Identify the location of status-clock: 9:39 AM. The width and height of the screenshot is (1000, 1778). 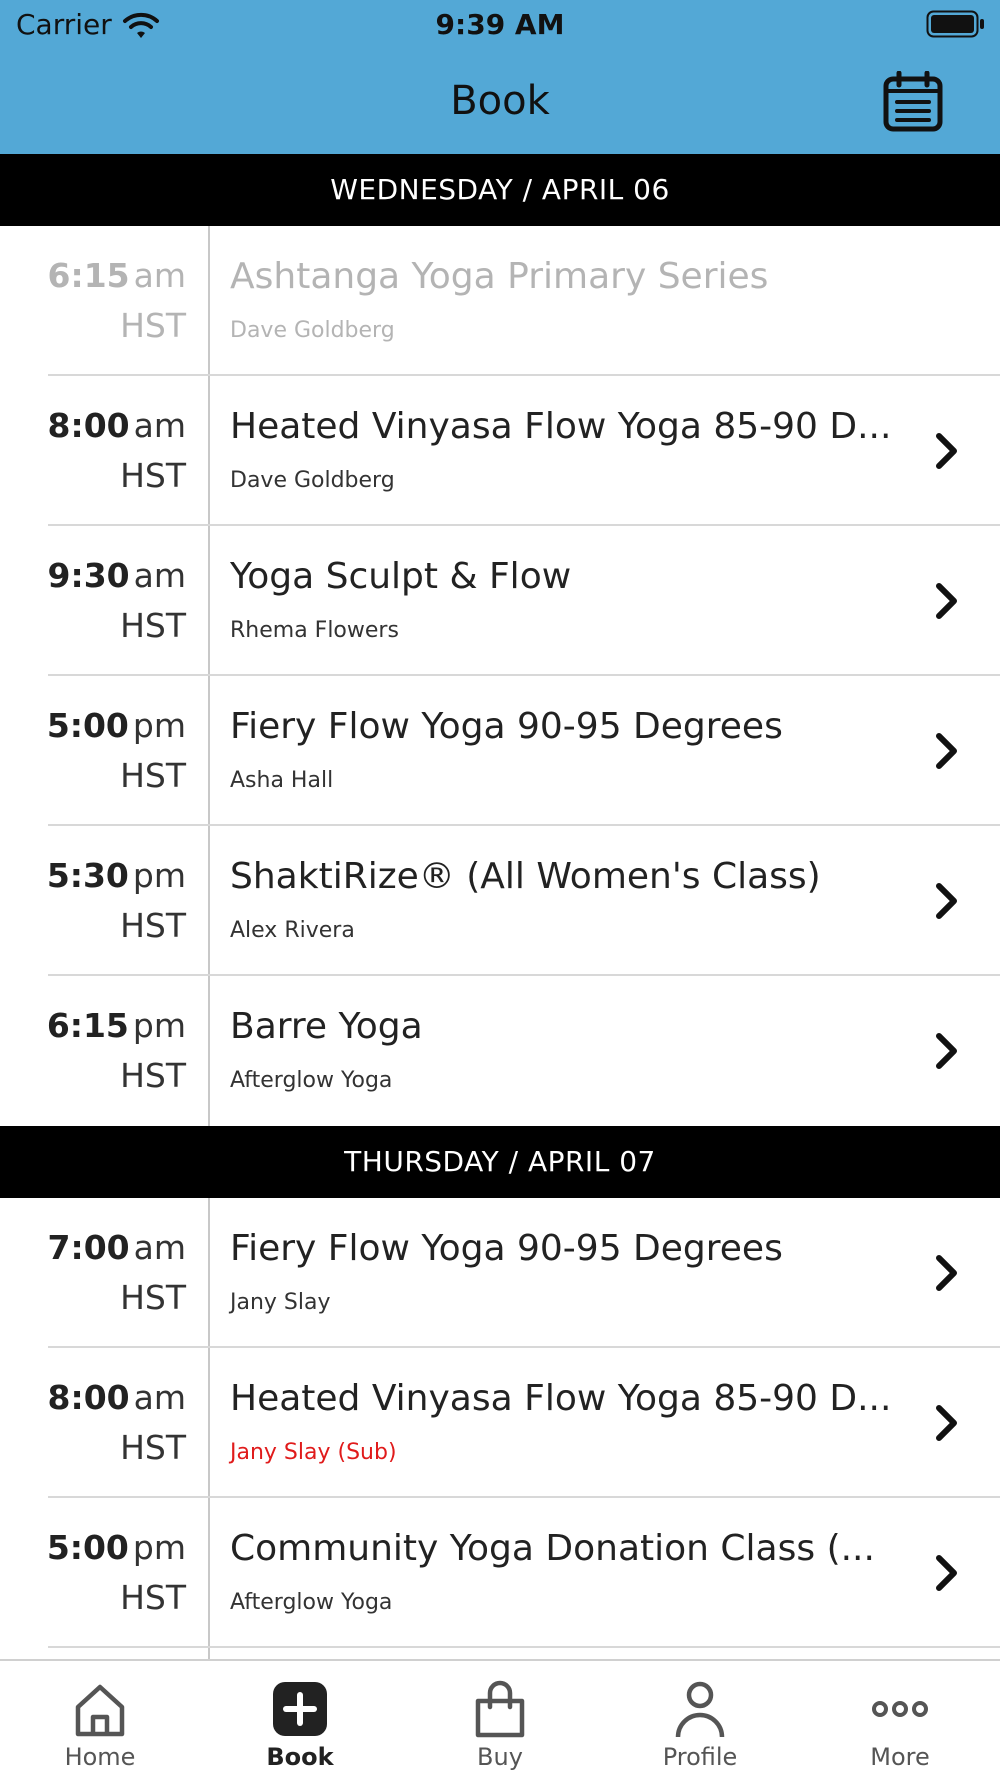
(500, 24).